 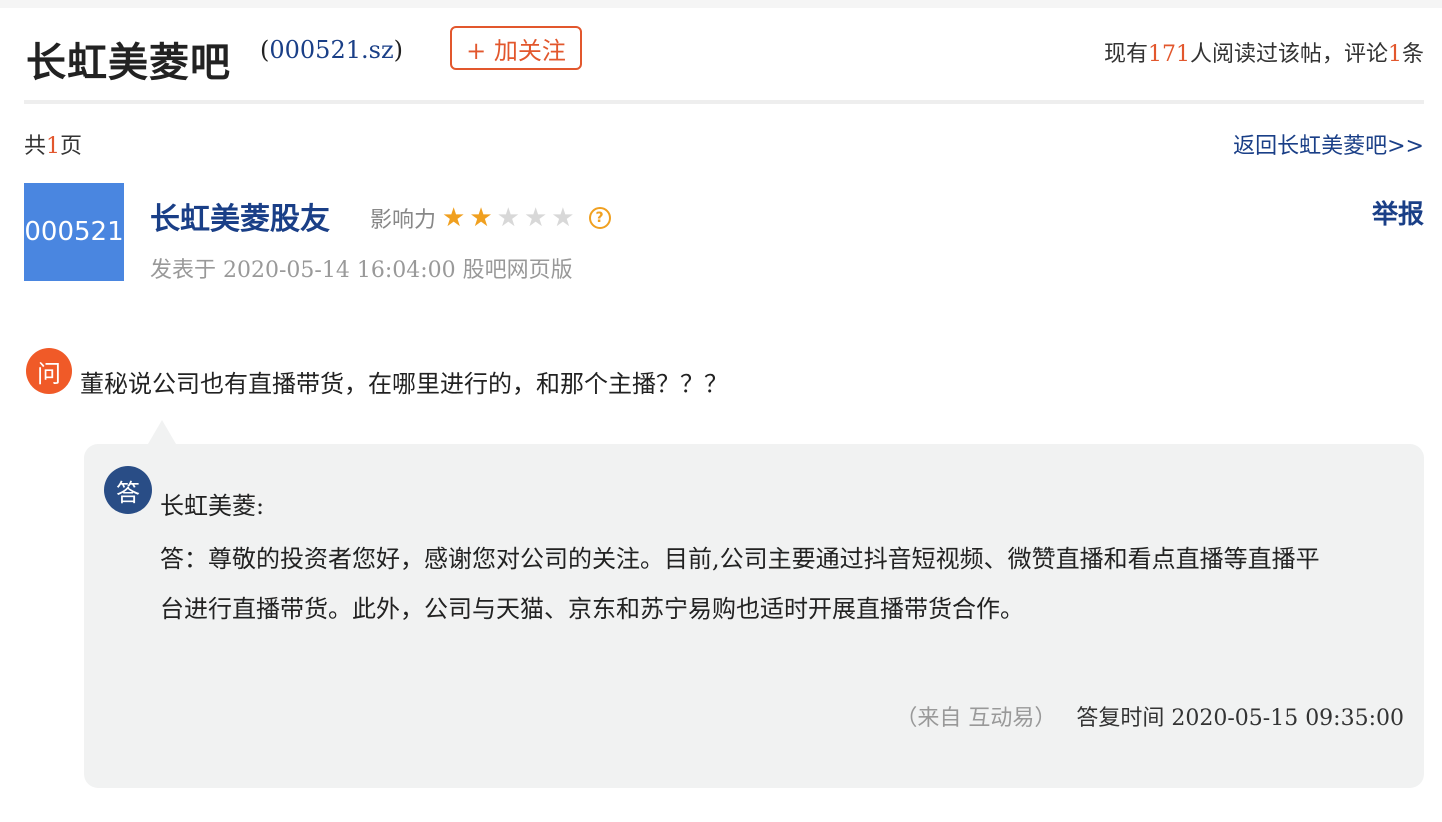 What do you see at coordinates (265, 50) in the screenshot?
I see `stock-code-open: (` at bounding box center [265, 50].